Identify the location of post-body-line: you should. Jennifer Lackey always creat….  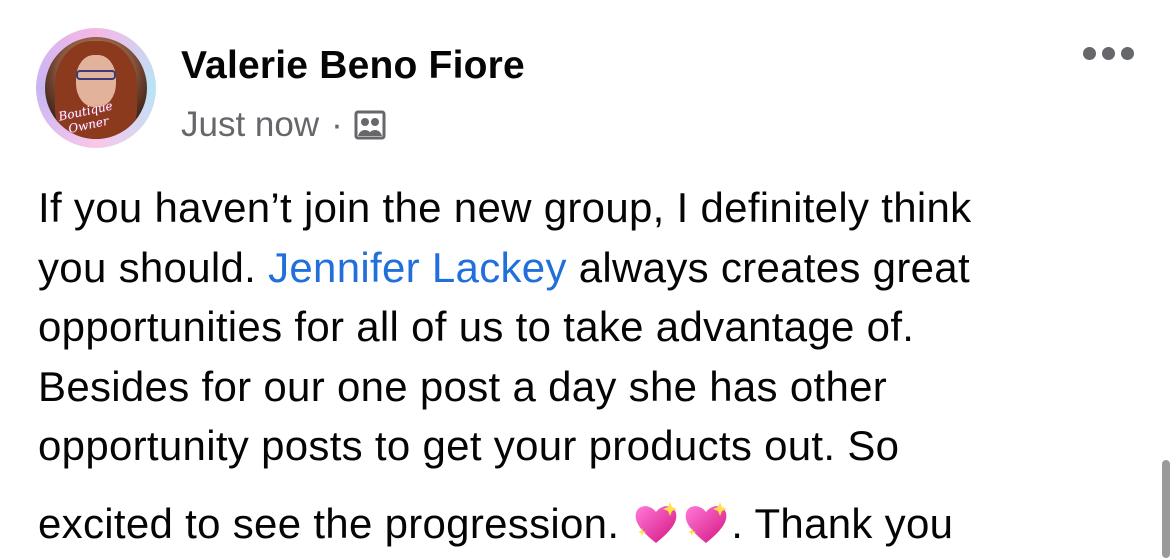
(504, 267).